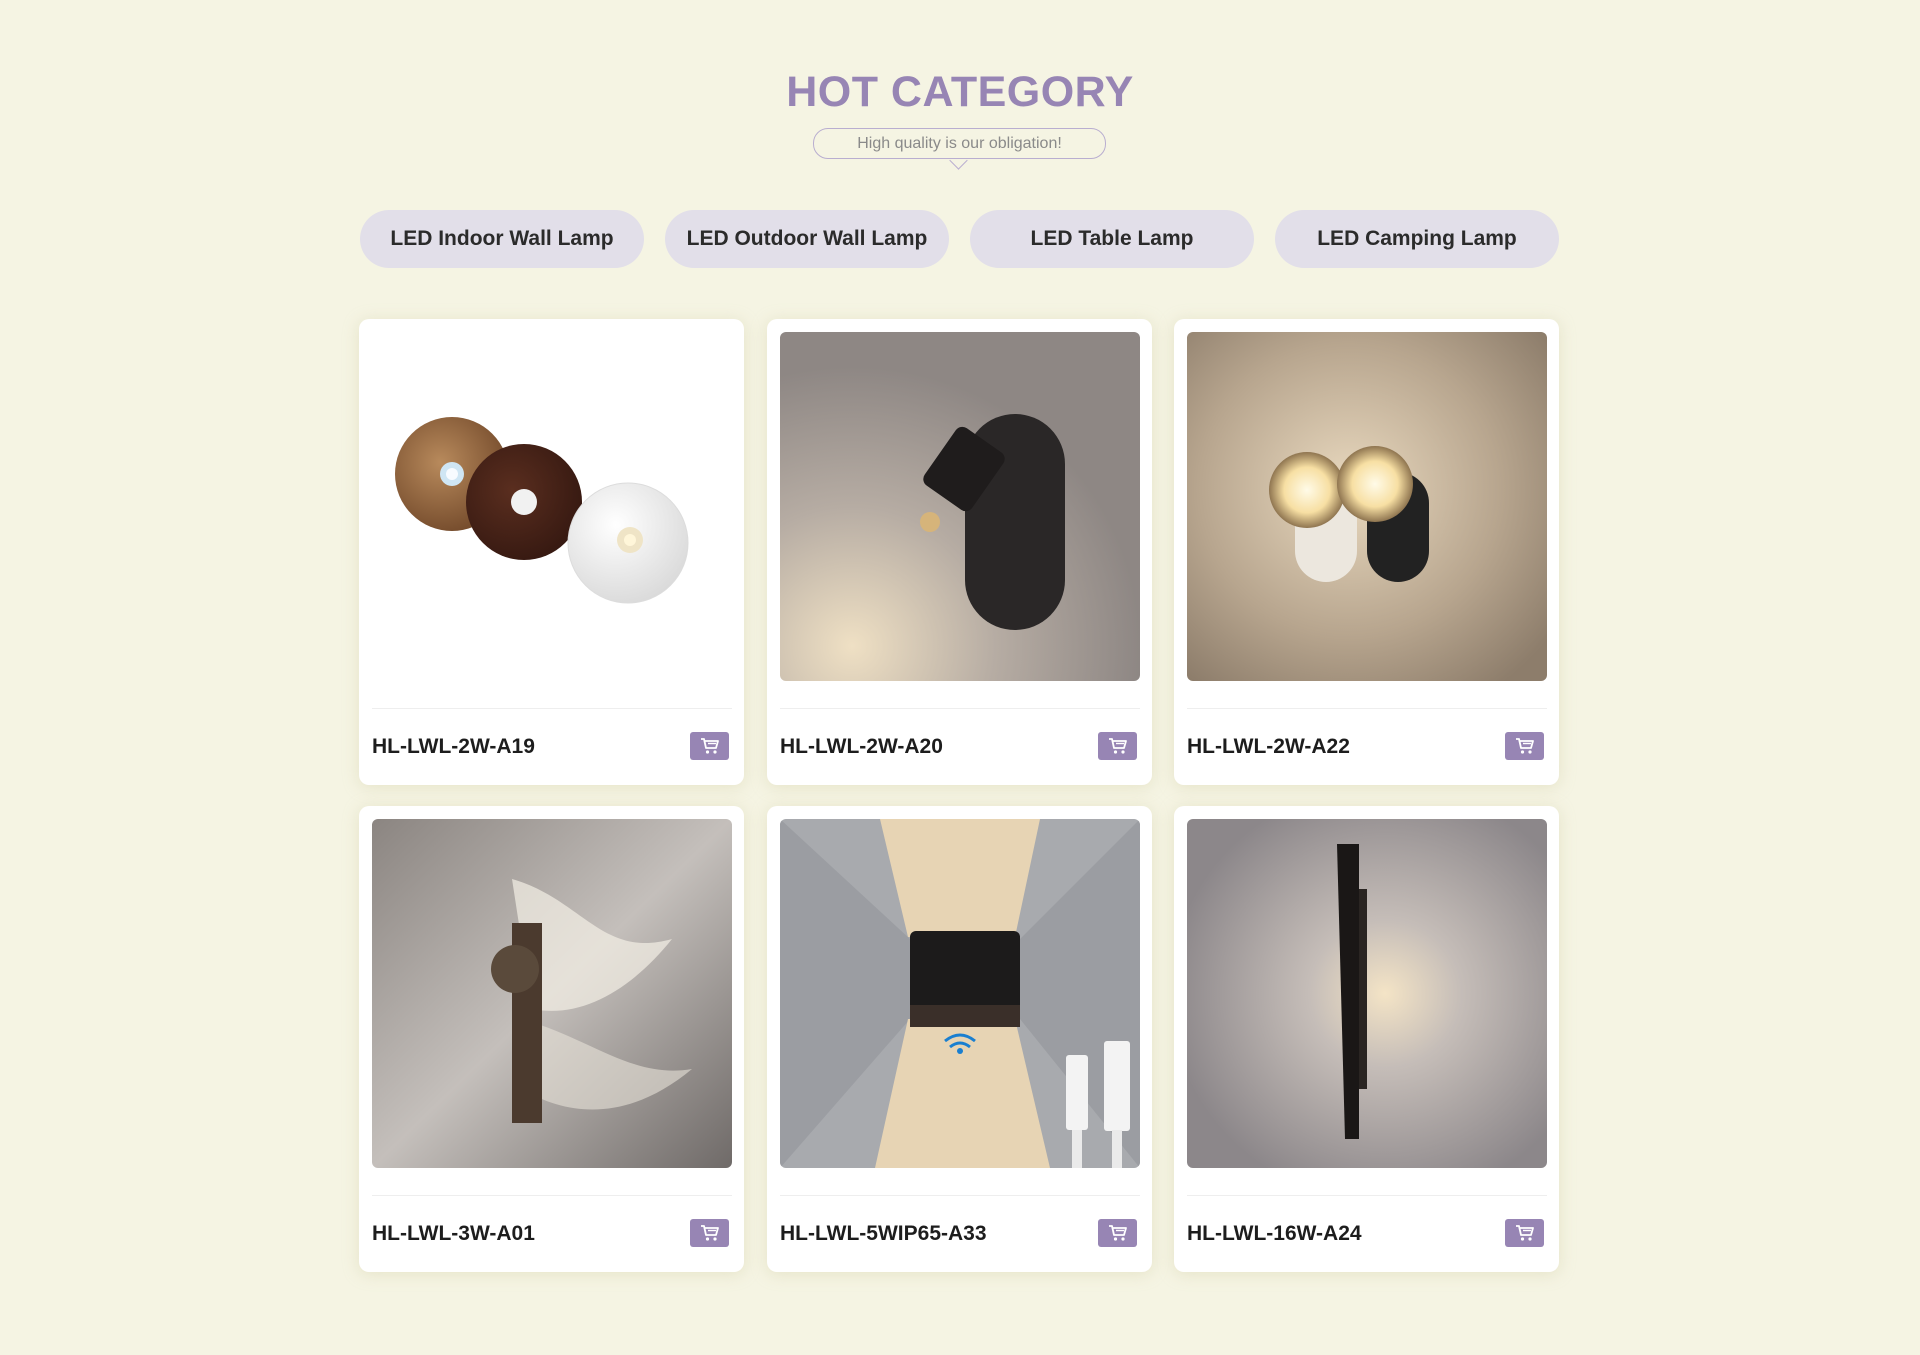 This screenshot has height=1355, width=1920. What do you see at coordinates (861, 747) in the screenshot?
I see `product-name: HL-LWL-2W-A20` at bounding box center [861, 747].